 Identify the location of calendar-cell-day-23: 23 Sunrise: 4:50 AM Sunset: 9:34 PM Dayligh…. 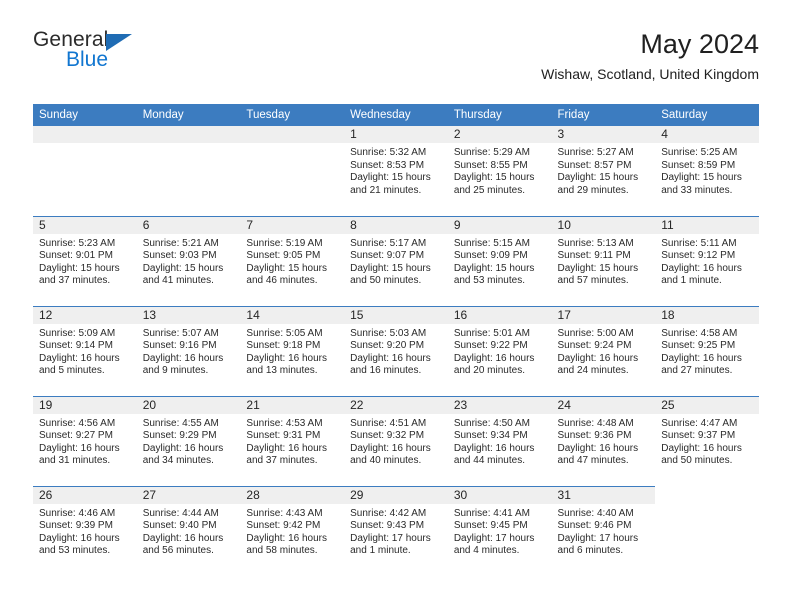
(499, 440).